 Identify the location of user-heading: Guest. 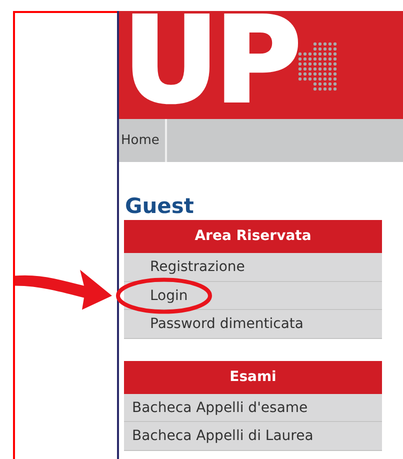
(160, 206).